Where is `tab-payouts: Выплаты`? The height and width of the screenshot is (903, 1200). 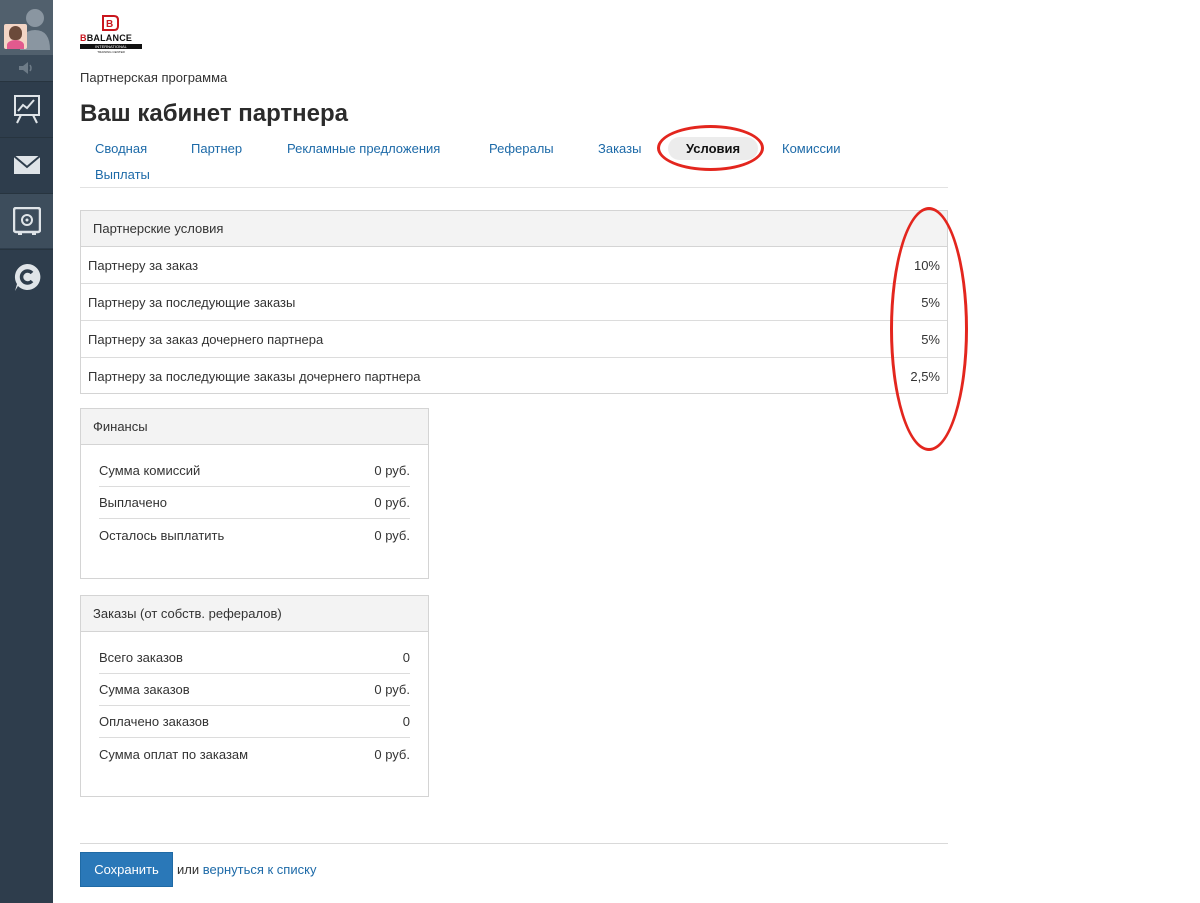 tab-payouts: Выплаты is located at coordinates (122, 174).